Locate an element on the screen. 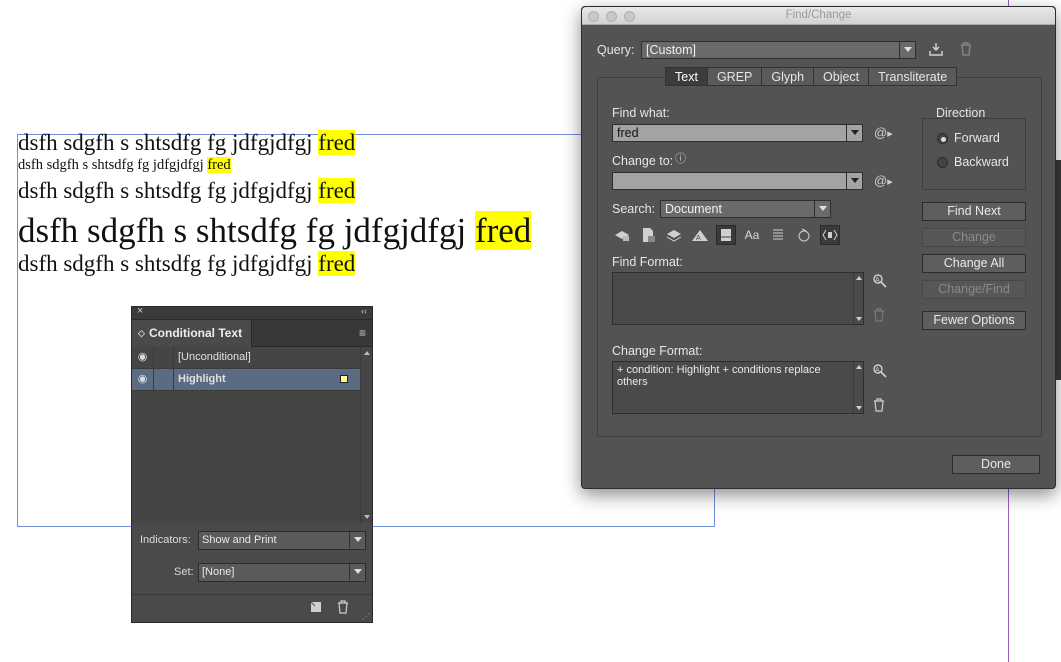 The height and width of the screenshot is (662, 1061). tab-conditional-text: ◇ Conditional Text is located at coordinates (192, 333).